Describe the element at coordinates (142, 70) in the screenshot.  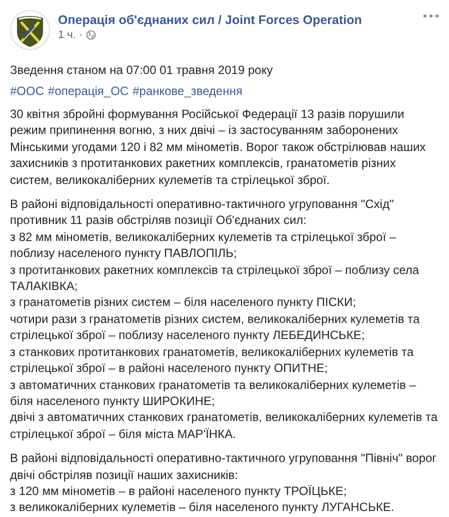
I see `post-title: Зведення станом на 07:00 01 травня 2019 року` at that location.